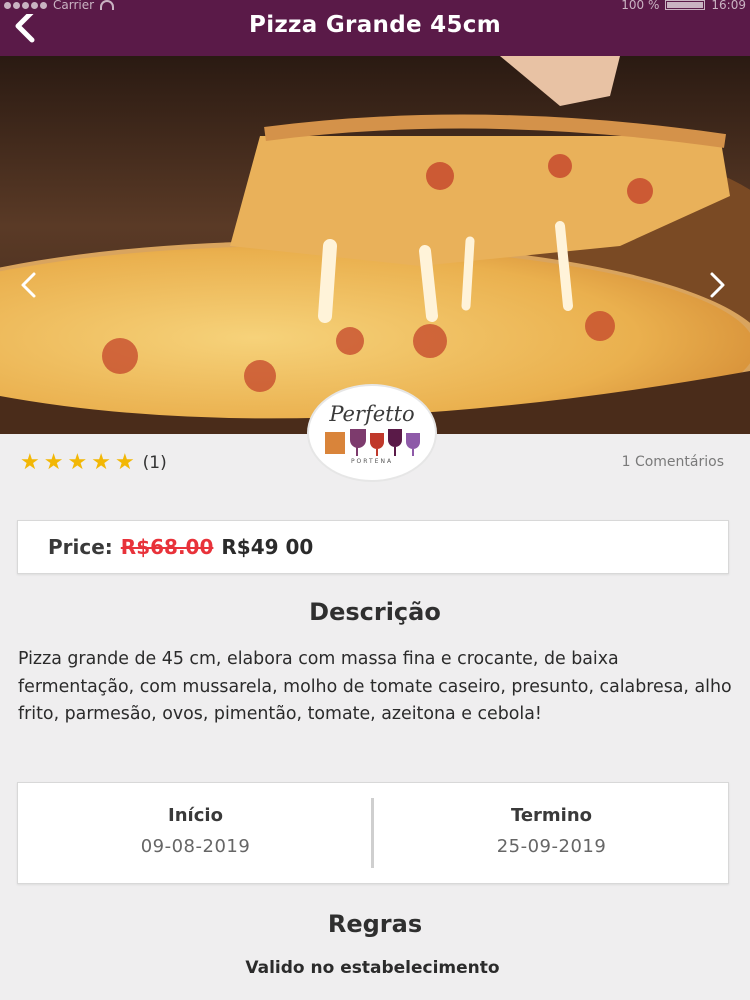 Image resolution: width=750 pixels, height=1000 pixels. I want to click on rating-count: (1), so click(154, 463).